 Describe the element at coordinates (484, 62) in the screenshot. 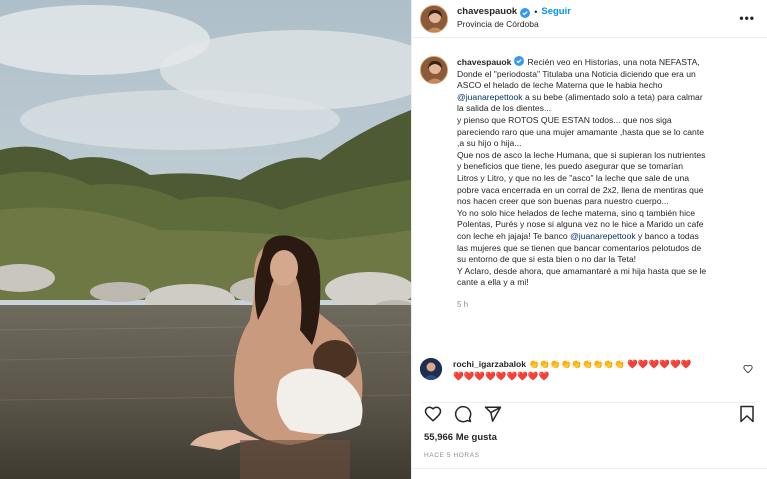

I see `caption-username: chavespauok` at that location.